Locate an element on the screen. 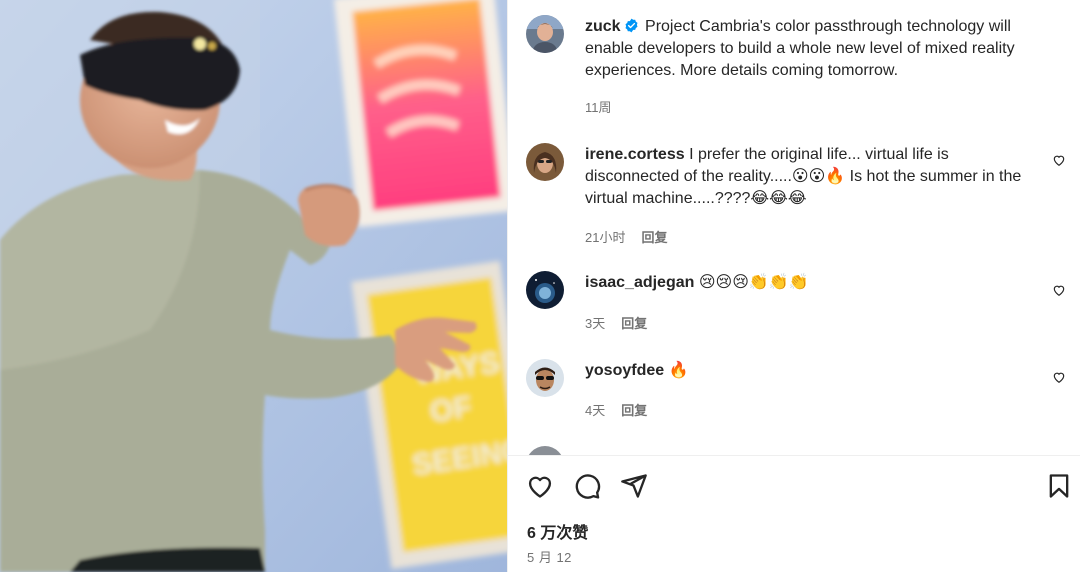 The width and height of the screenshot is (1080, 572). action-bar: 6 万次赞 5 月 12 is located at coordinates (794, 514).